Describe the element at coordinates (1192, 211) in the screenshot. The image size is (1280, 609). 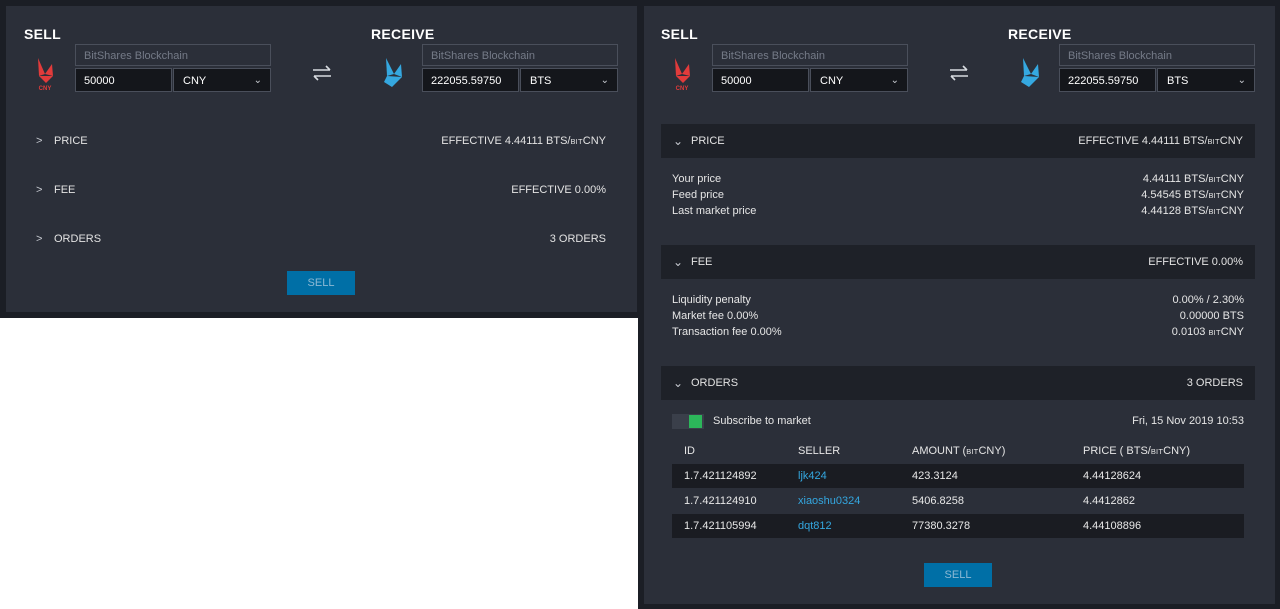
I see `price-detail-last-market-value: 4.44128 BTS/BITCNY` at that location.